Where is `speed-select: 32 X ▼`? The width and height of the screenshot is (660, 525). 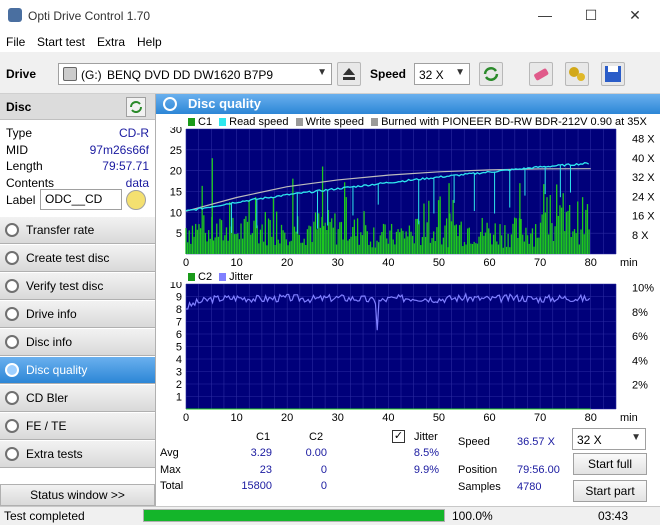
speed-select: 32 X ▼ is located at coordinates (442, 74).